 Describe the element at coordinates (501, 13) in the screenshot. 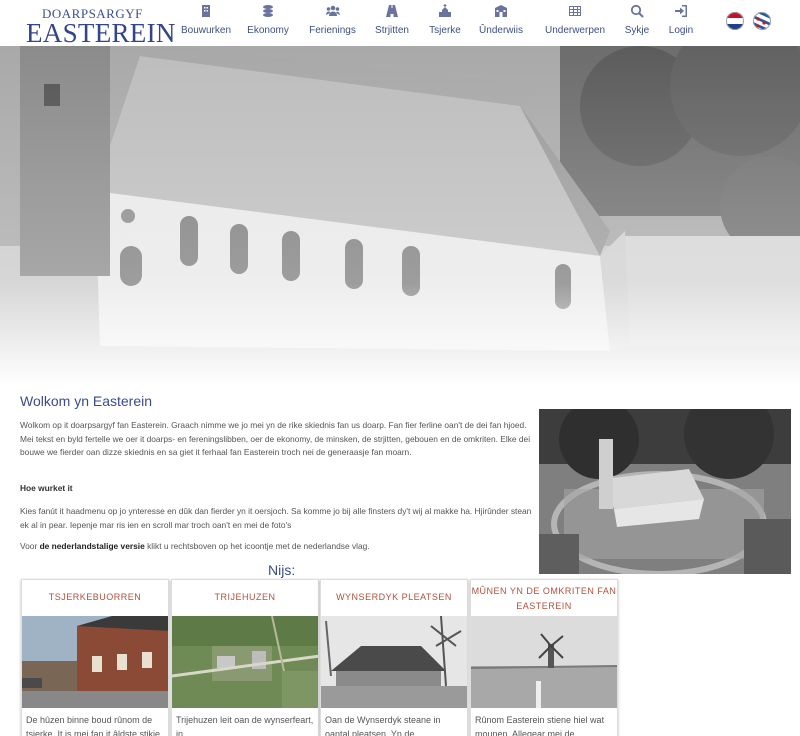

I see `school-icon` at that location.